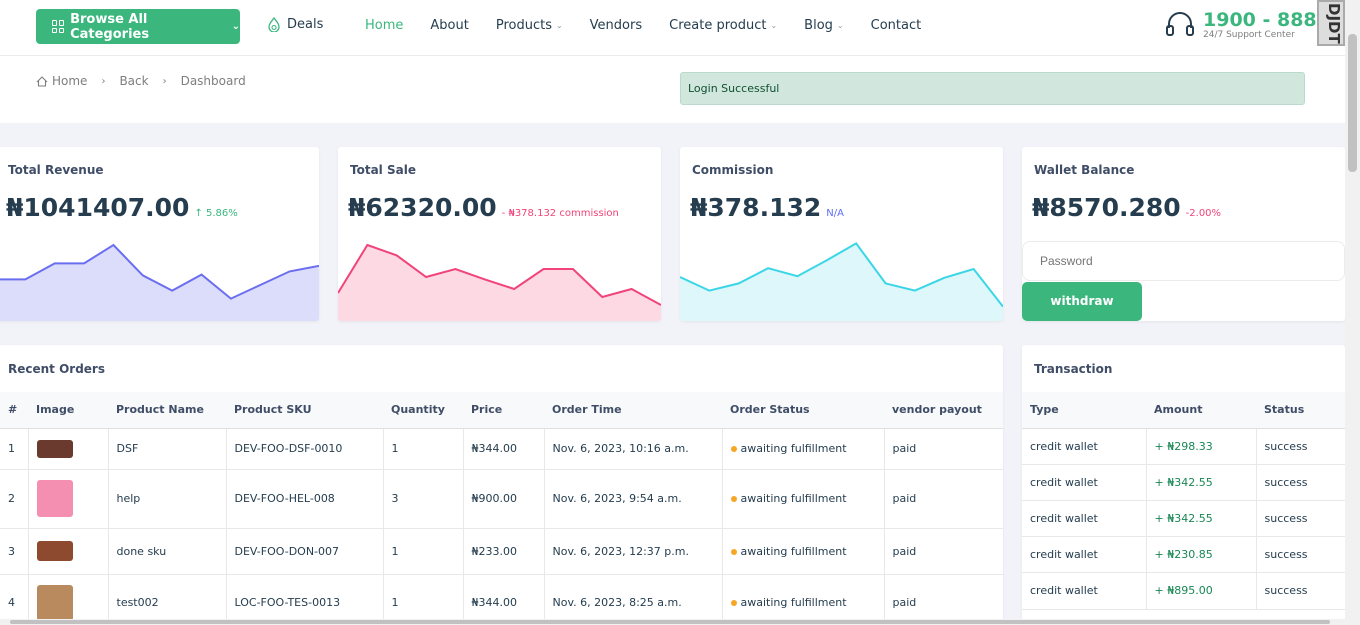  Describe the element at coordinates (1106, 207) in the screenshot. I see `wallet-value: ₦8570.280` at that location.